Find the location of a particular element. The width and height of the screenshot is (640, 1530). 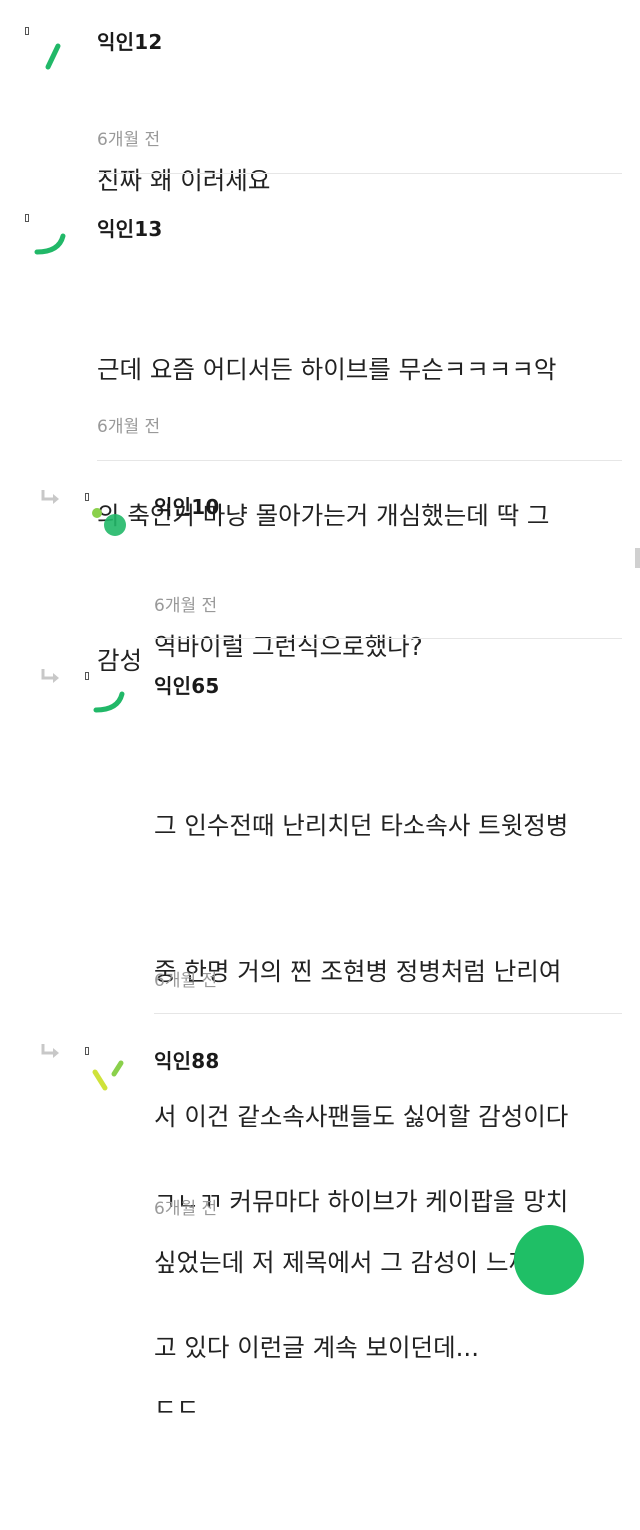

comment-text-line: 역바이럴 그런식으로했나? is located at coordinates (288, 646).